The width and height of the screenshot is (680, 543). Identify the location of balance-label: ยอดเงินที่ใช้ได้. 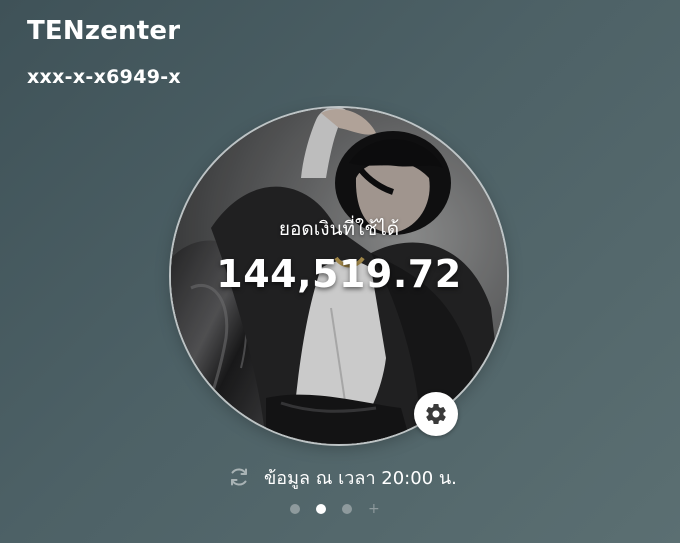
(339, 229).